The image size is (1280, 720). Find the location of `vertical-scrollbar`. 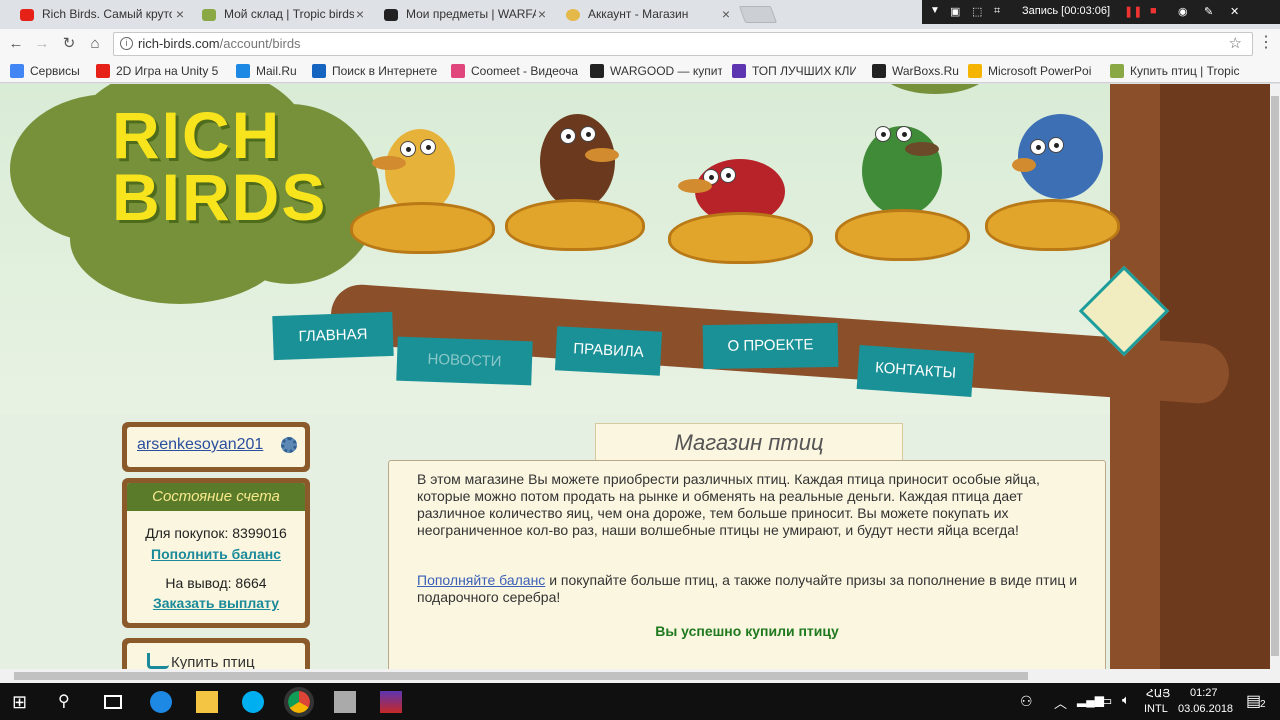

vertical-scrollbar is located at coordinates (1275, 376).